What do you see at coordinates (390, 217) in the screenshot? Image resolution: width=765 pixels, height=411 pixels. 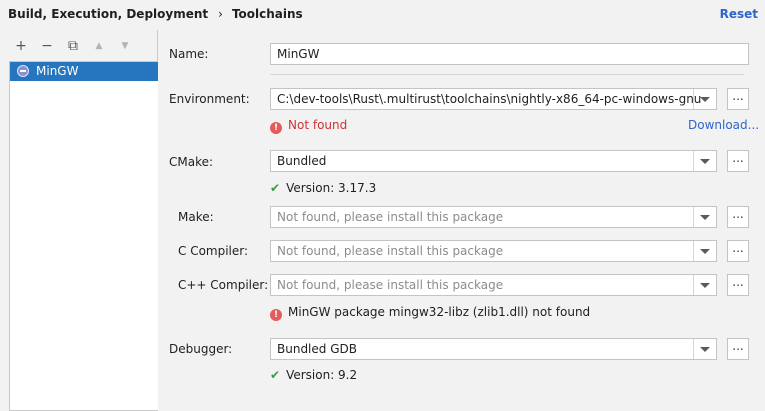 I see `make-placeholder: Not found, please install this package` at bounding box center [390, 217].